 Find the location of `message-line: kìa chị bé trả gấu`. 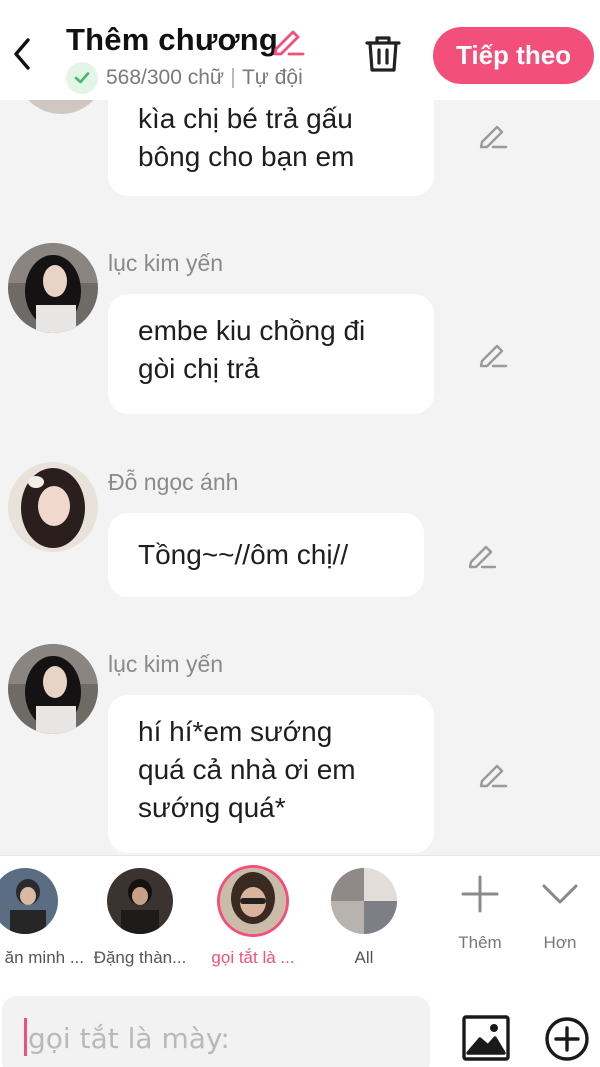

message-line: kìa chị bé trả gấu is located at coordinates (245, 118).